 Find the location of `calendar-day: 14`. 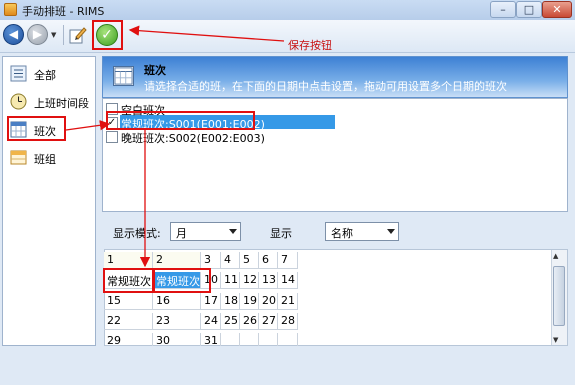

calendar-day: 14 is located at coordinates (288, 280).